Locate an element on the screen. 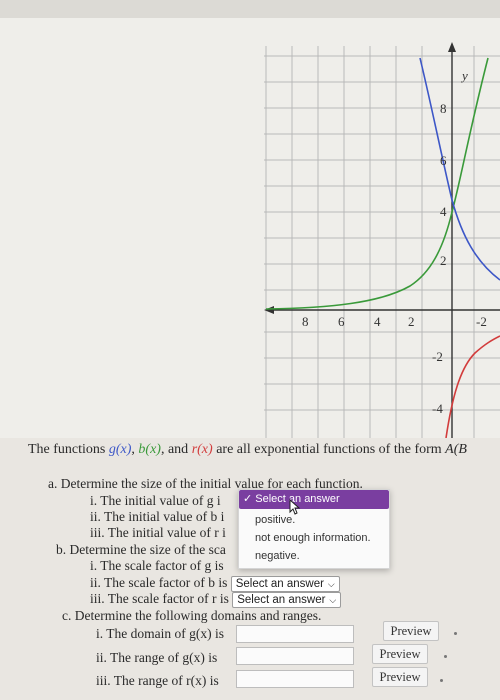  function-form: A(B is located at coordinates (456, 449).